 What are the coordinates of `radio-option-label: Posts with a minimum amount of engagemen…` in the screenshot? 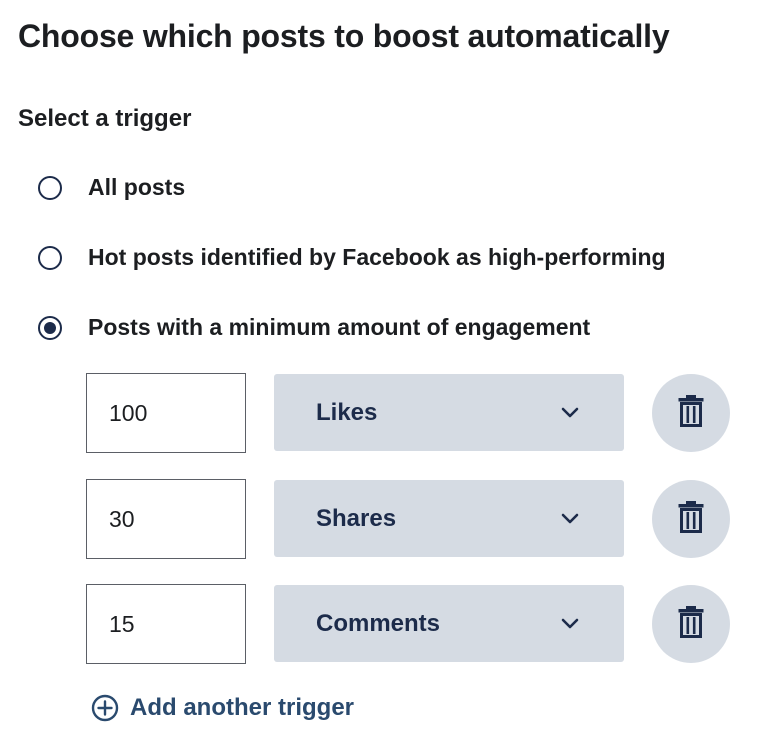 It's located at (339, 327).